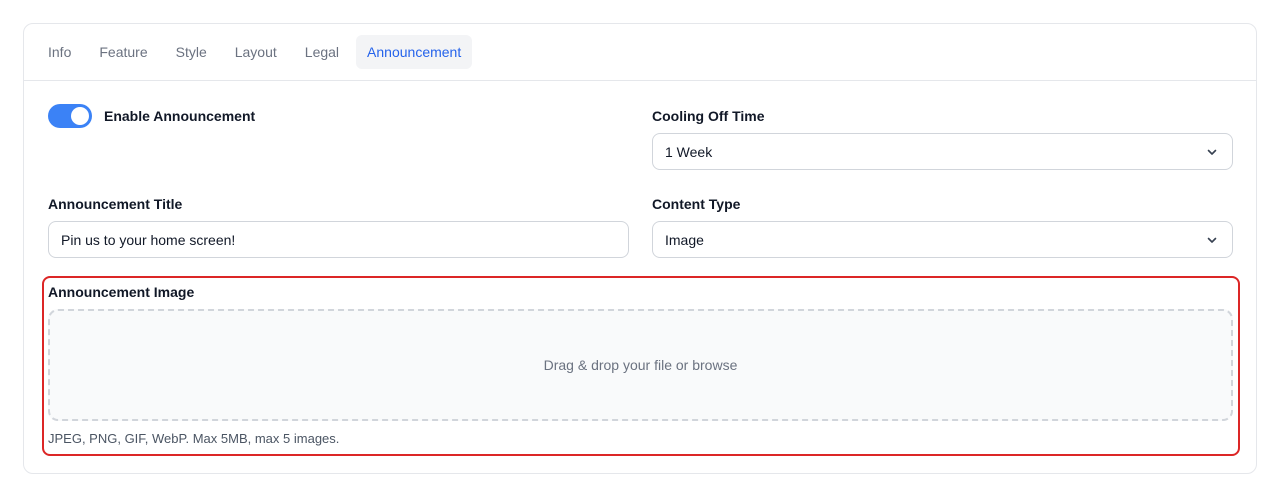  Describe the element at coordinates (59, 52) in the screenshot. I see `tab-info: Info` at that location.